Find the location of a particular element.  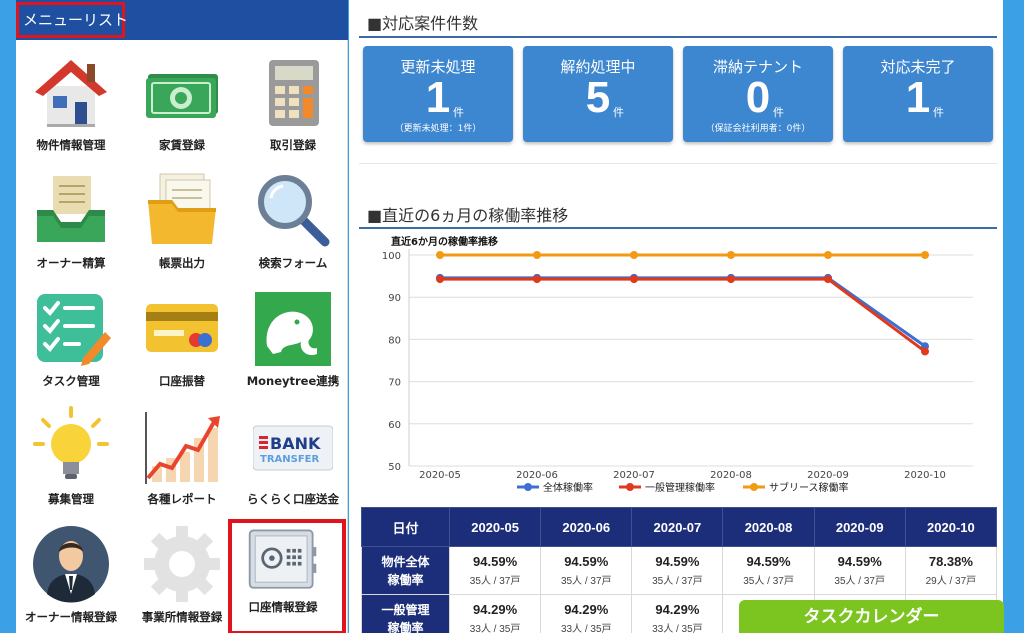

chart-y-tick-label: 100 is located at coordinates (391, 256).